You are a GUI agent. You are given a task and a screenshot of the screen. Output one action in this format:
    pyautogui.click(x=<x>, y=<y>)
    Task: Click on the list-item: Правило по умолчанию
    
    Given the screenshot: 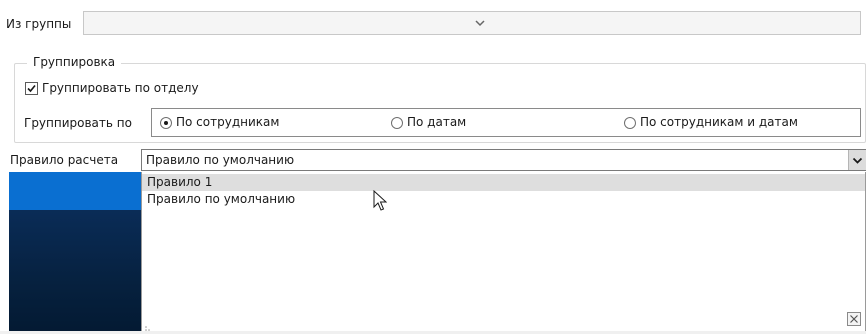 What is the action you would take?
    pyautogui.click(x=503, y=199)
    